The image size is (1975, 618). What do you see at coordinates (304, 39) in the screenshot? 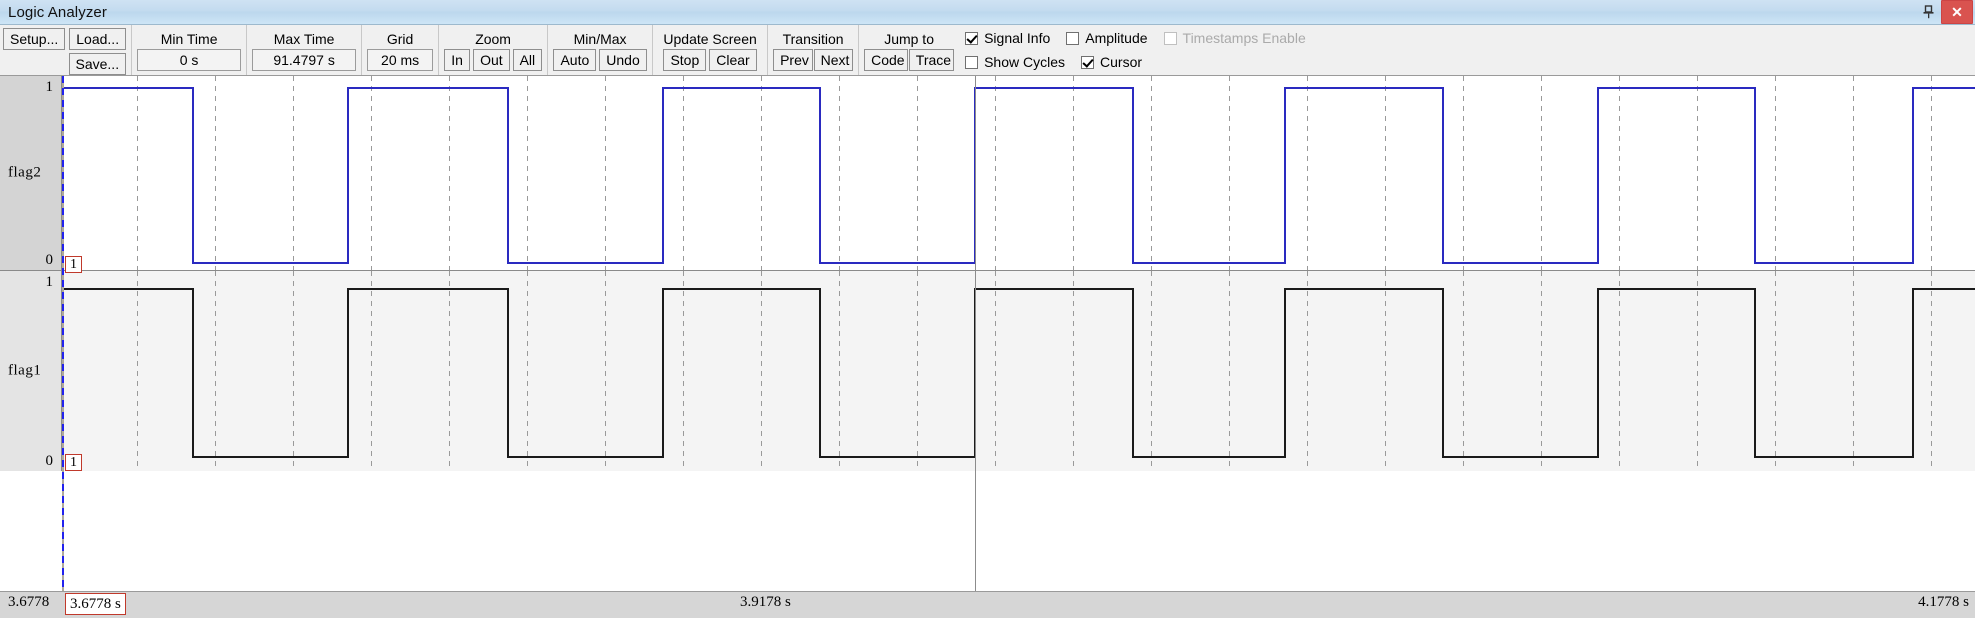
I see `max-time-label: Max Time` at bounding box center [304, 39].